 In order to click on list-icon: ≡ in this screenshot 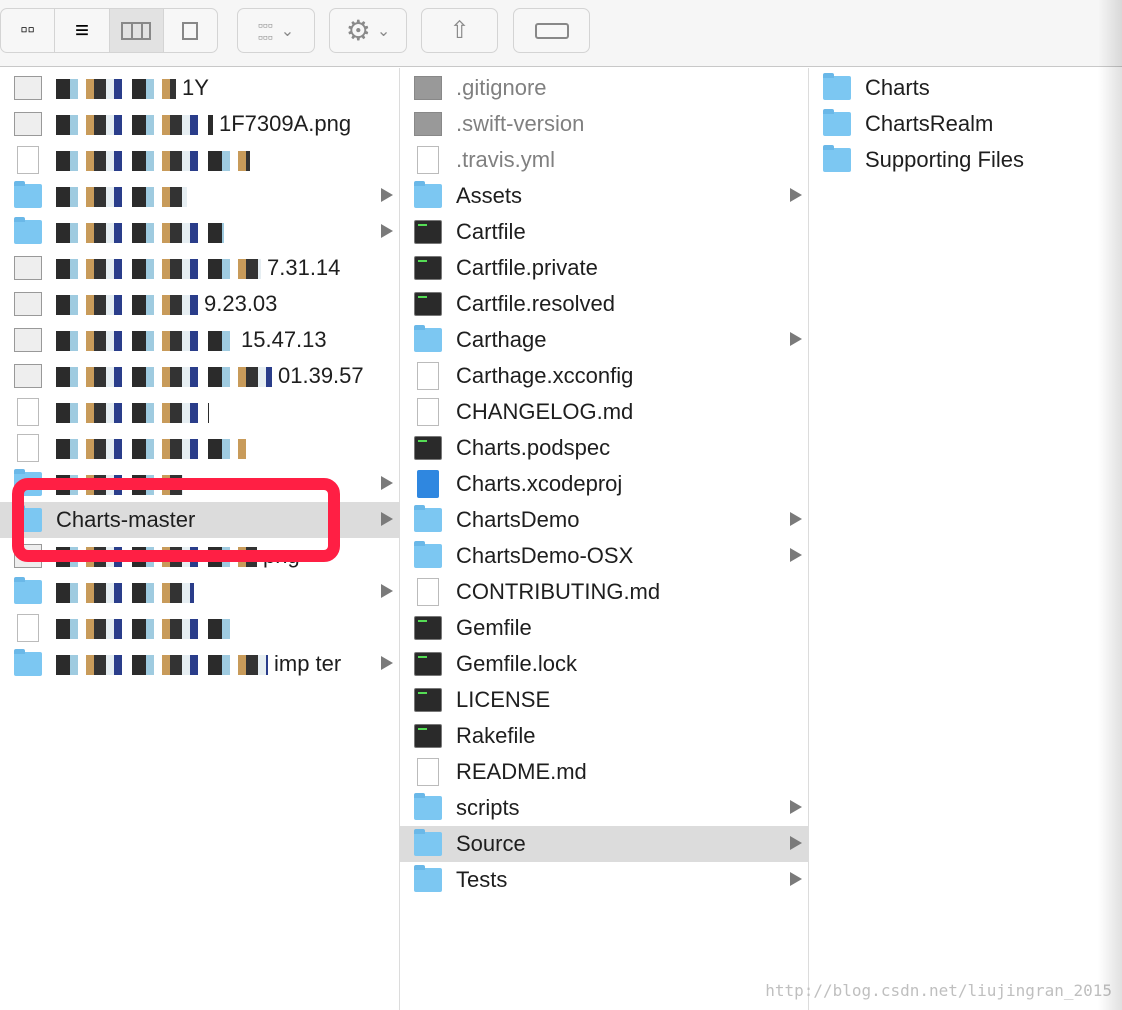, I will do `click(81, 30)`.